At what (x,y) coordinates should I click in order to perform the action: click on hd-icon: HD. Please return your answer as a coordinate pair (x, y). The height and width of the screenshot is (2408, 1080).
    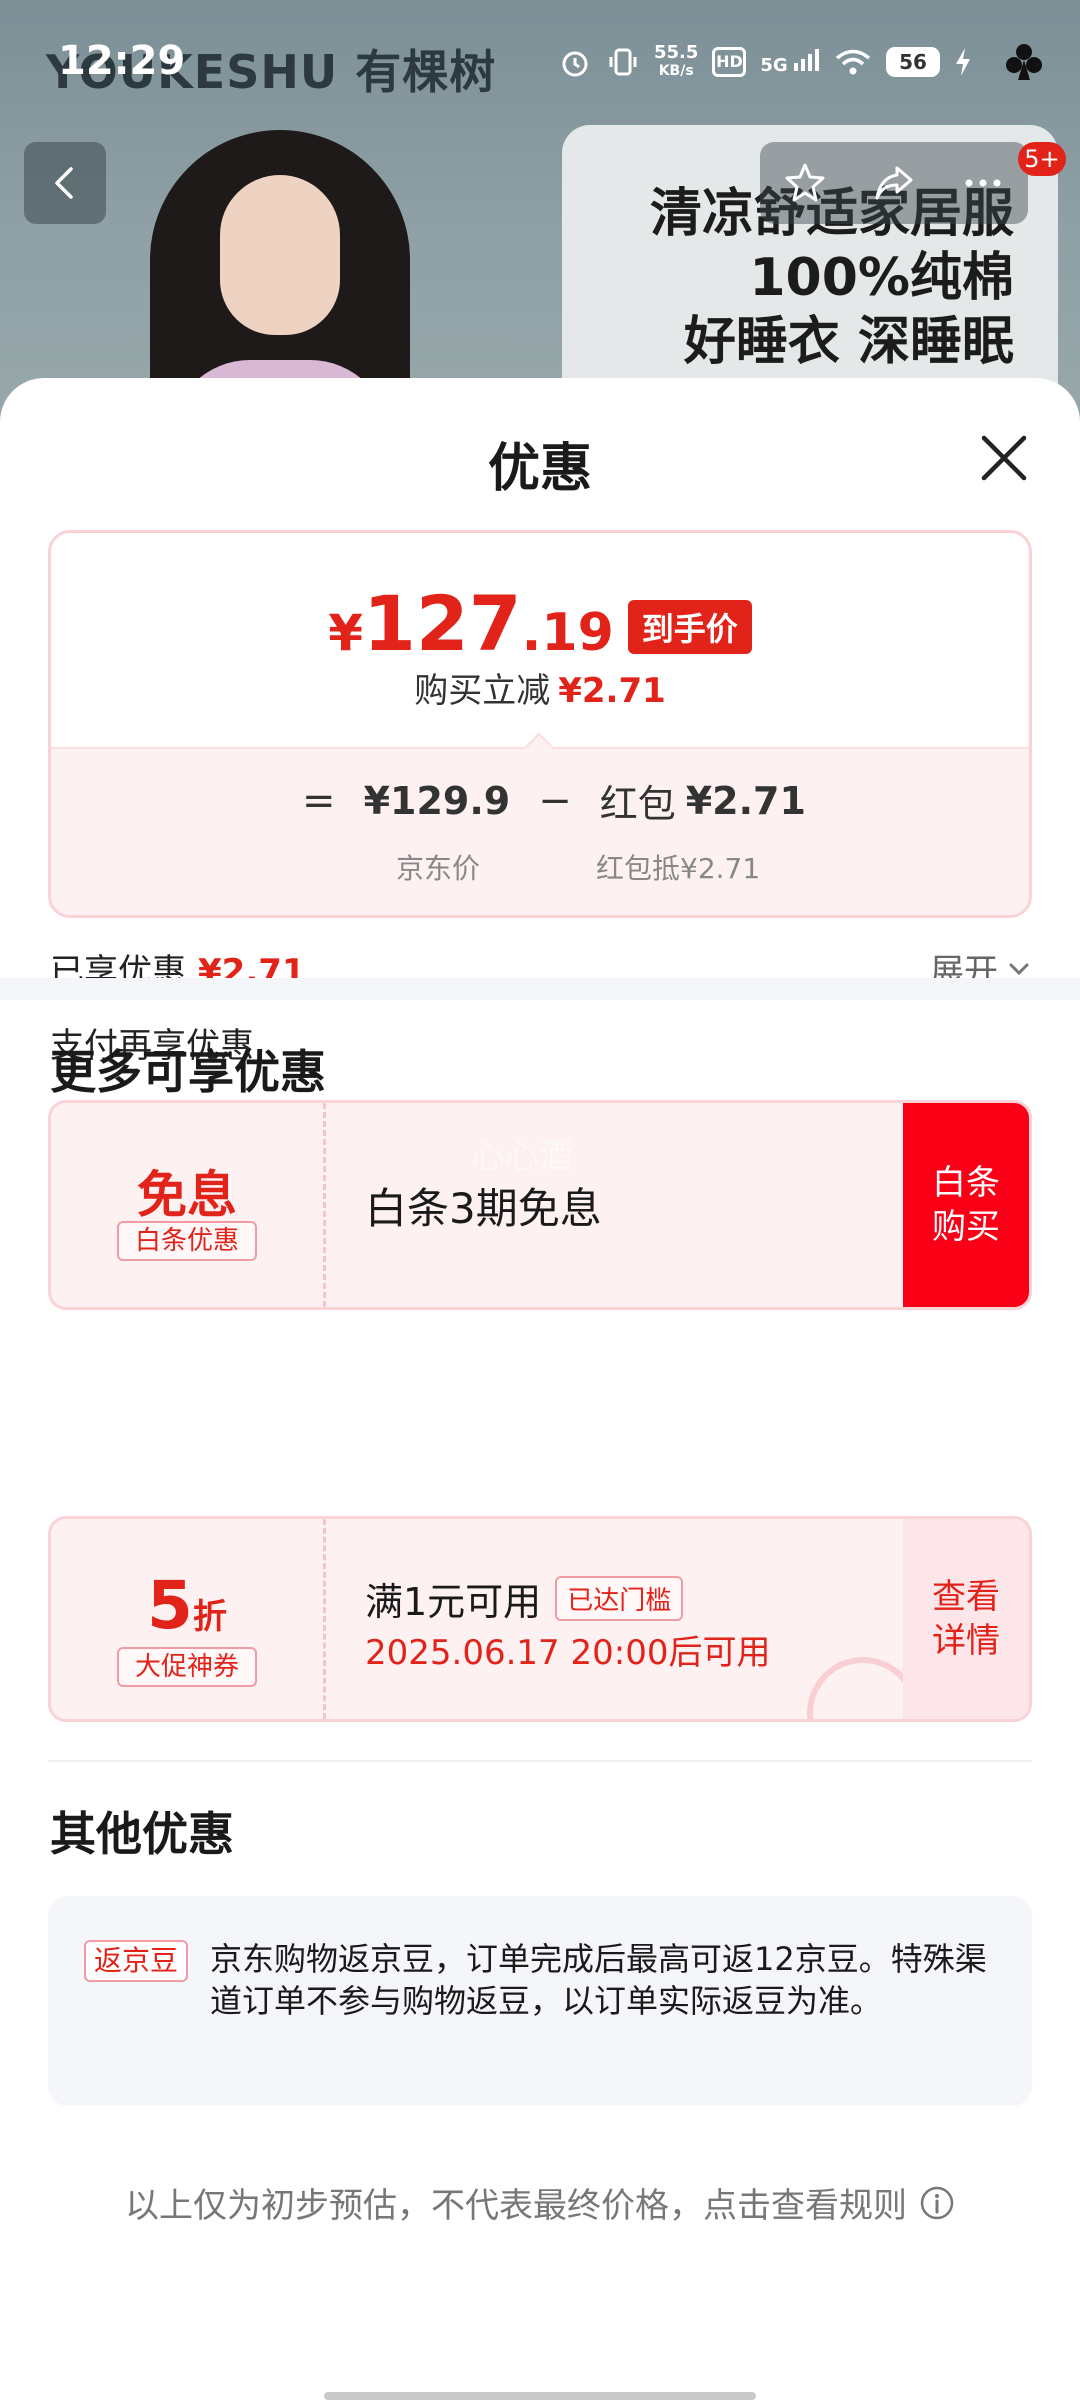
    Looking at the image, I should click on (729, 62).